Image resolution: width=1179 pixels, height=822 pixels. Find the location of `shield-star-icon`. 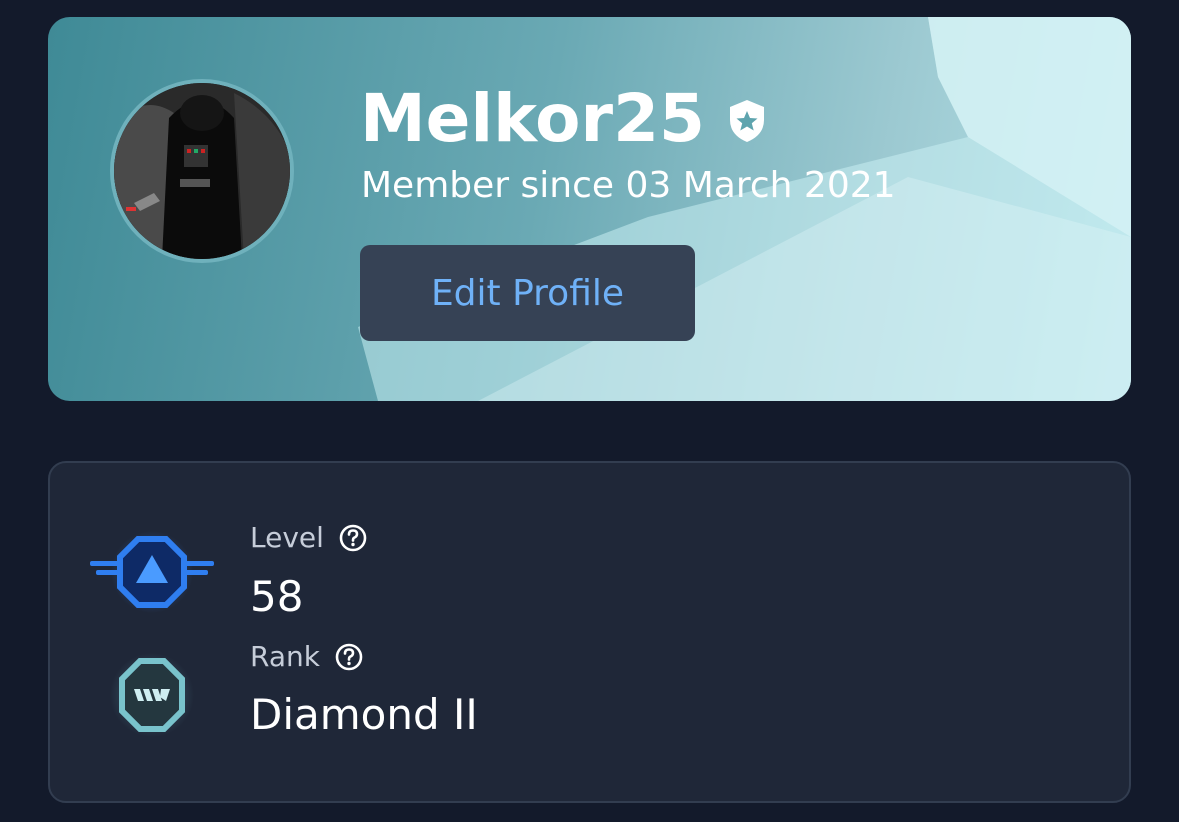

shield-star-icon is located at coordinates (746, 121).